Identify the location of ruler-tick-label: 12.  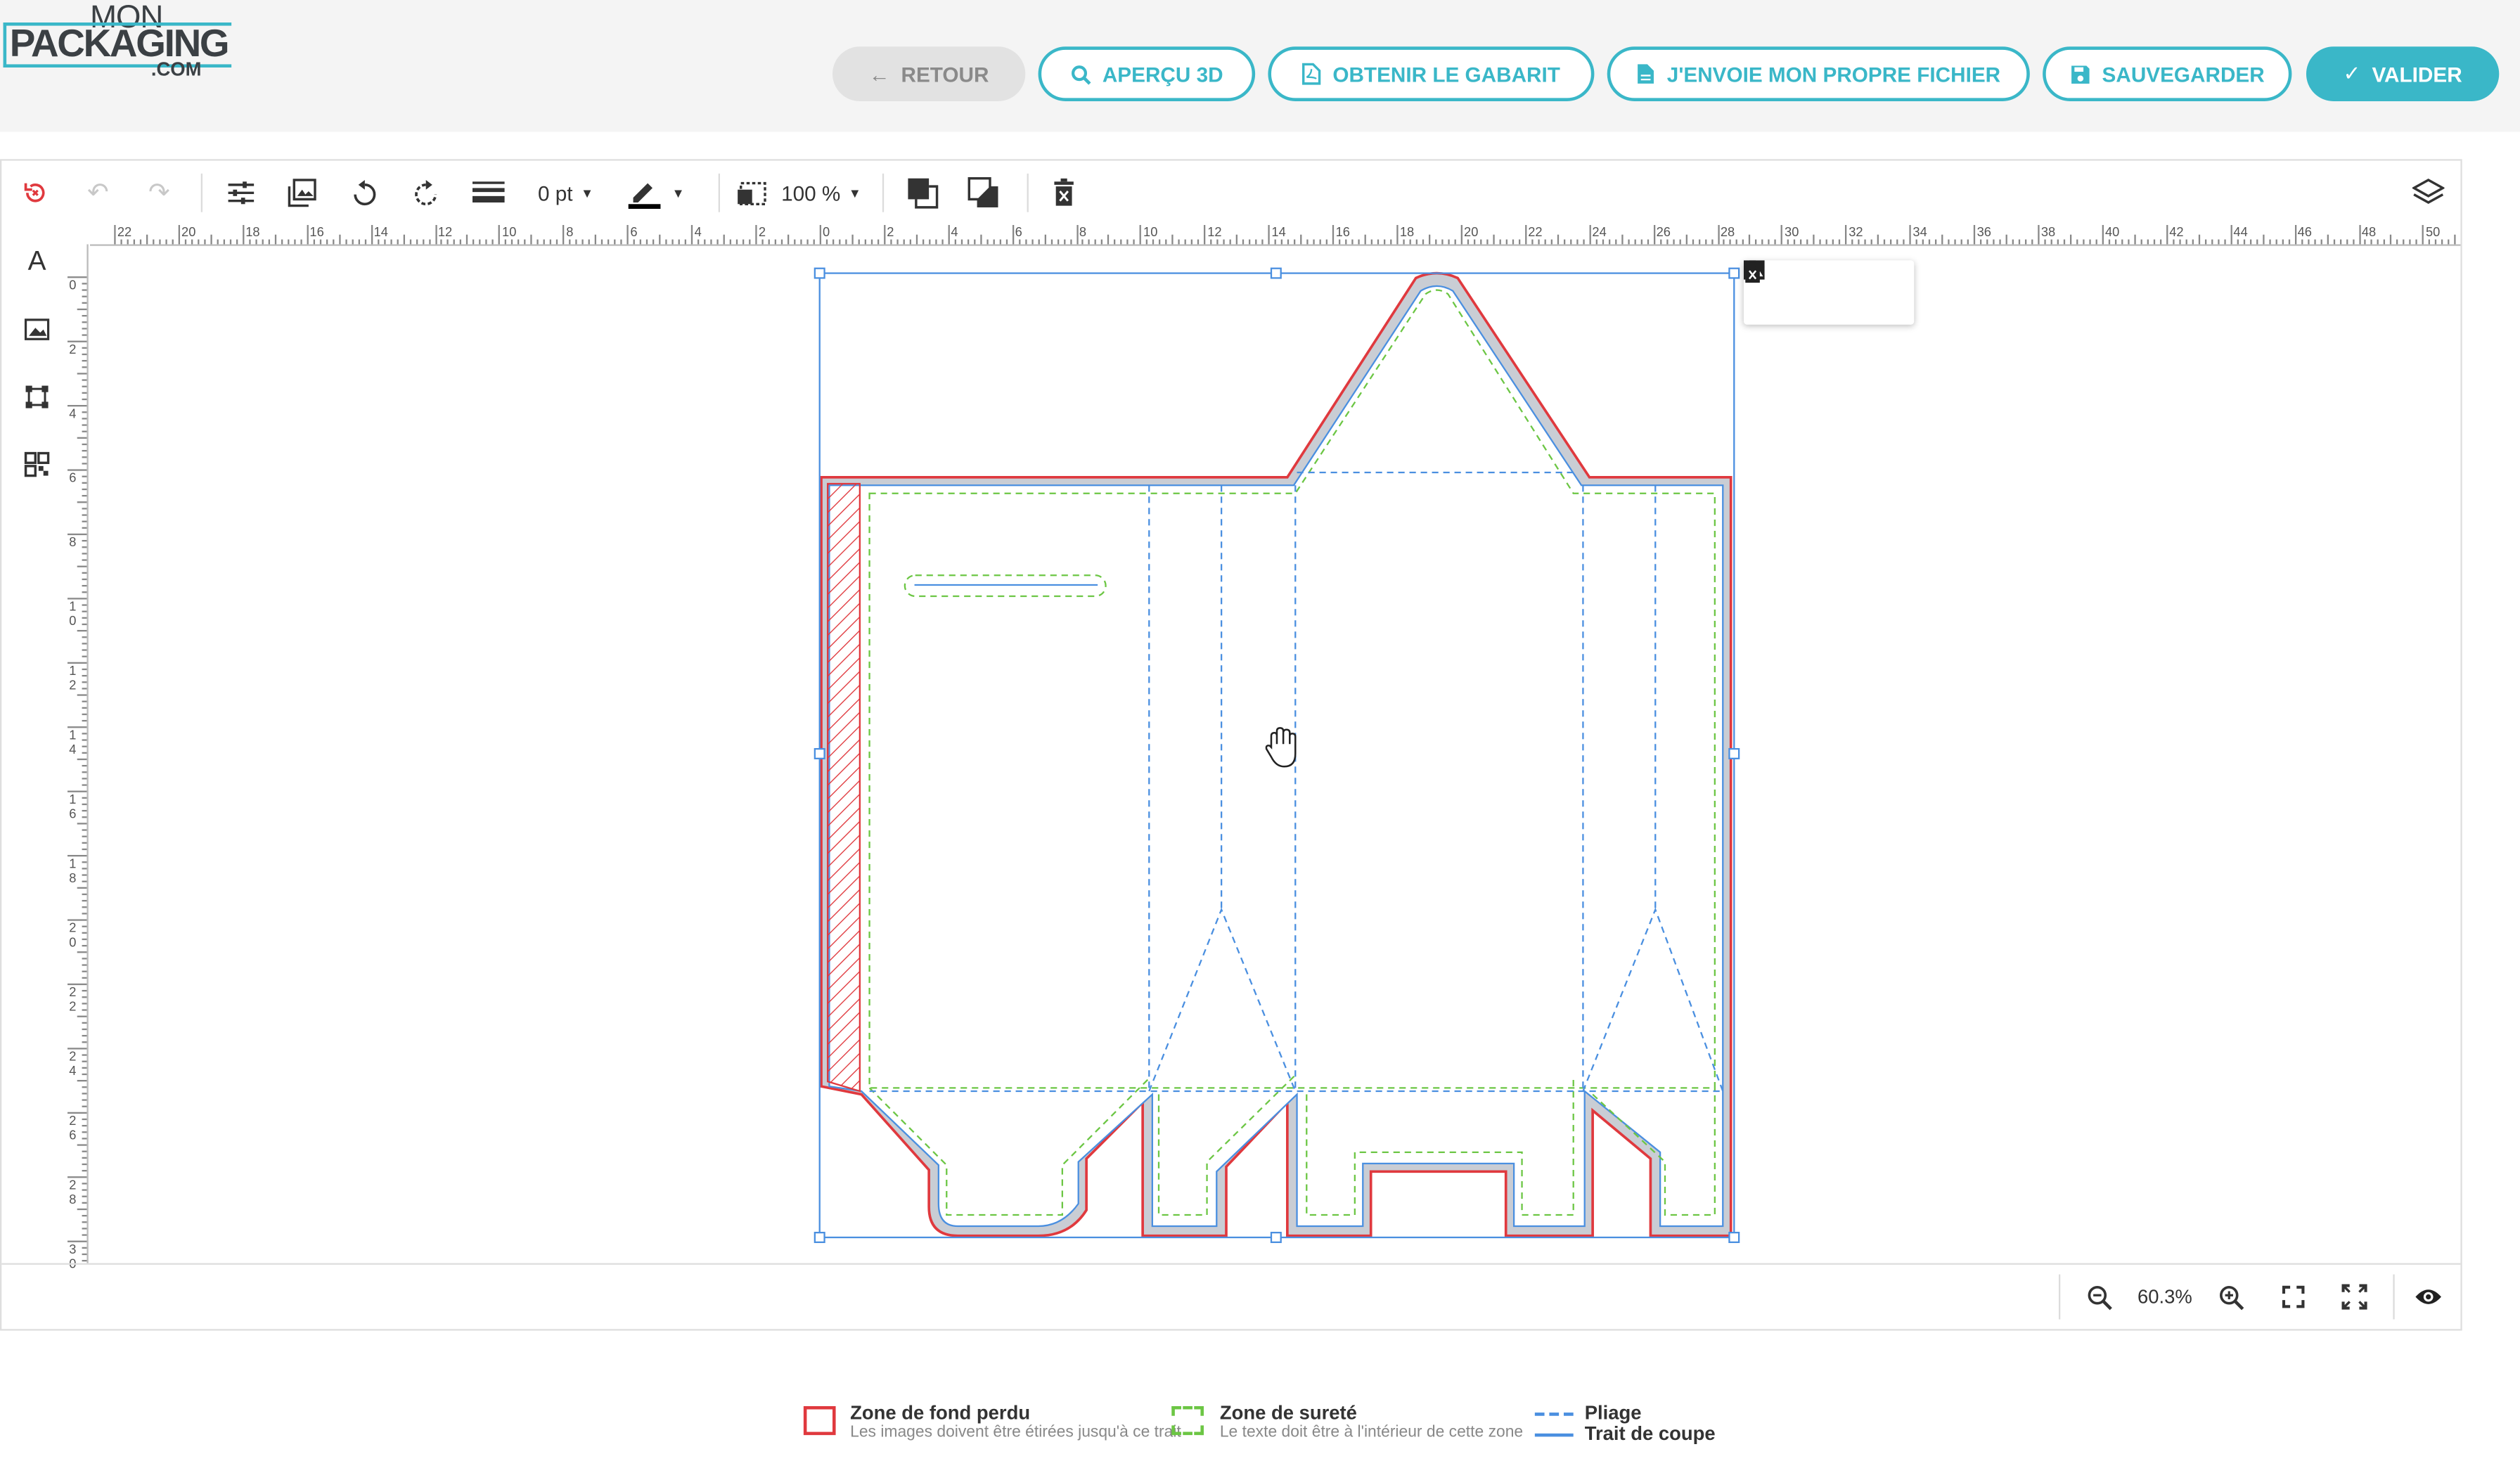
(73, 678).